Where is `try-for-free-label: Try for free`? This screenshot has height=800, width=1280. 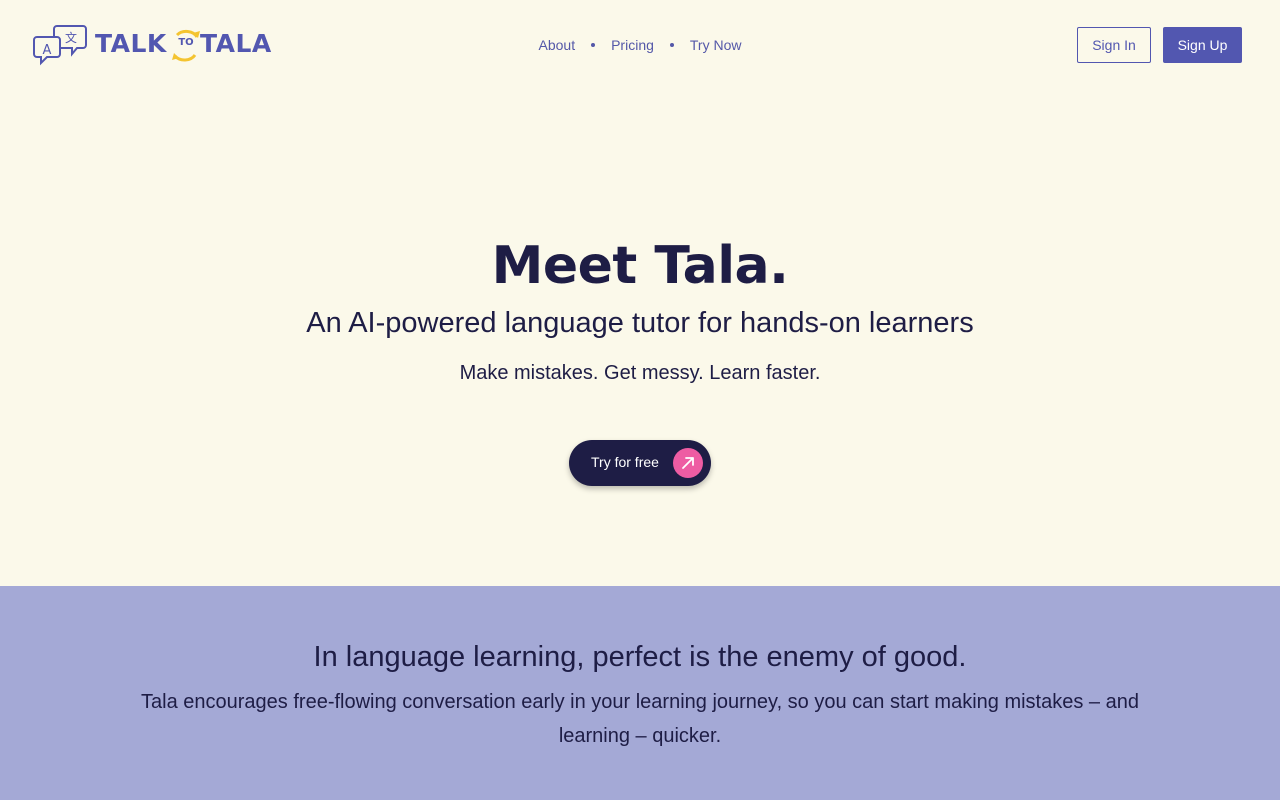 try-for-free-label: Try for free is located at coordinates (625, 462).